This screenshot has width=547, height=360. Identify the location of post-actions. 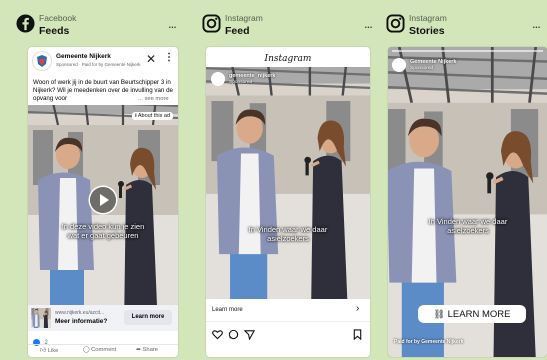
(288, 334).